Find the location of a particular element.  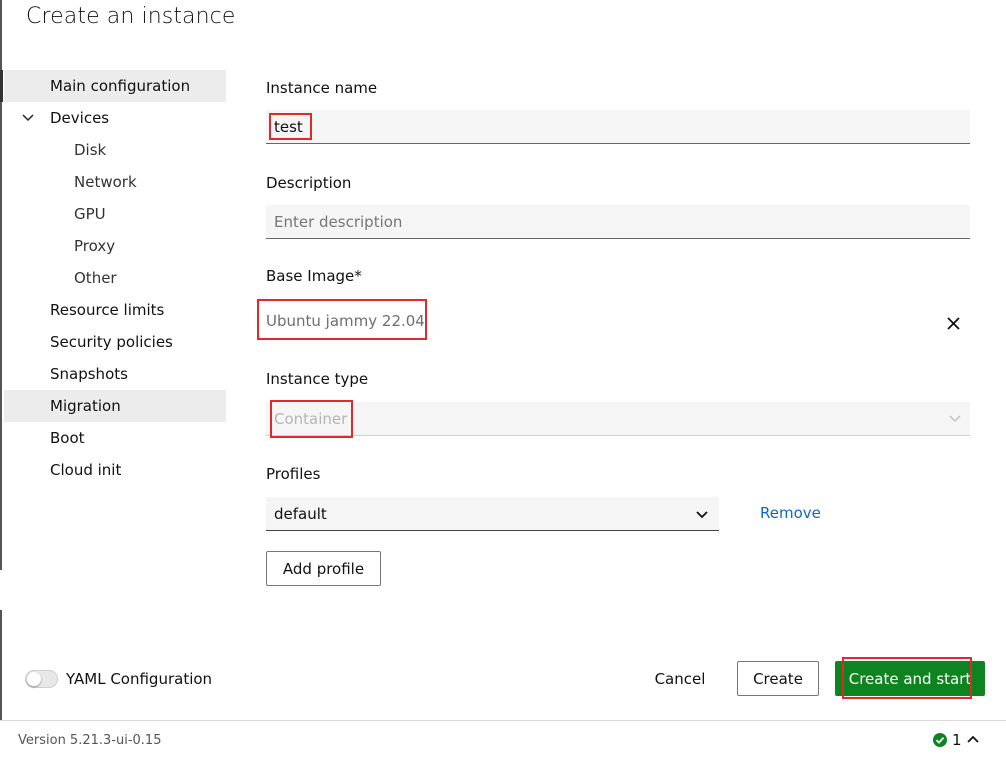

sidebar-item-label: Cloud init is located at coordinates (86, 470).